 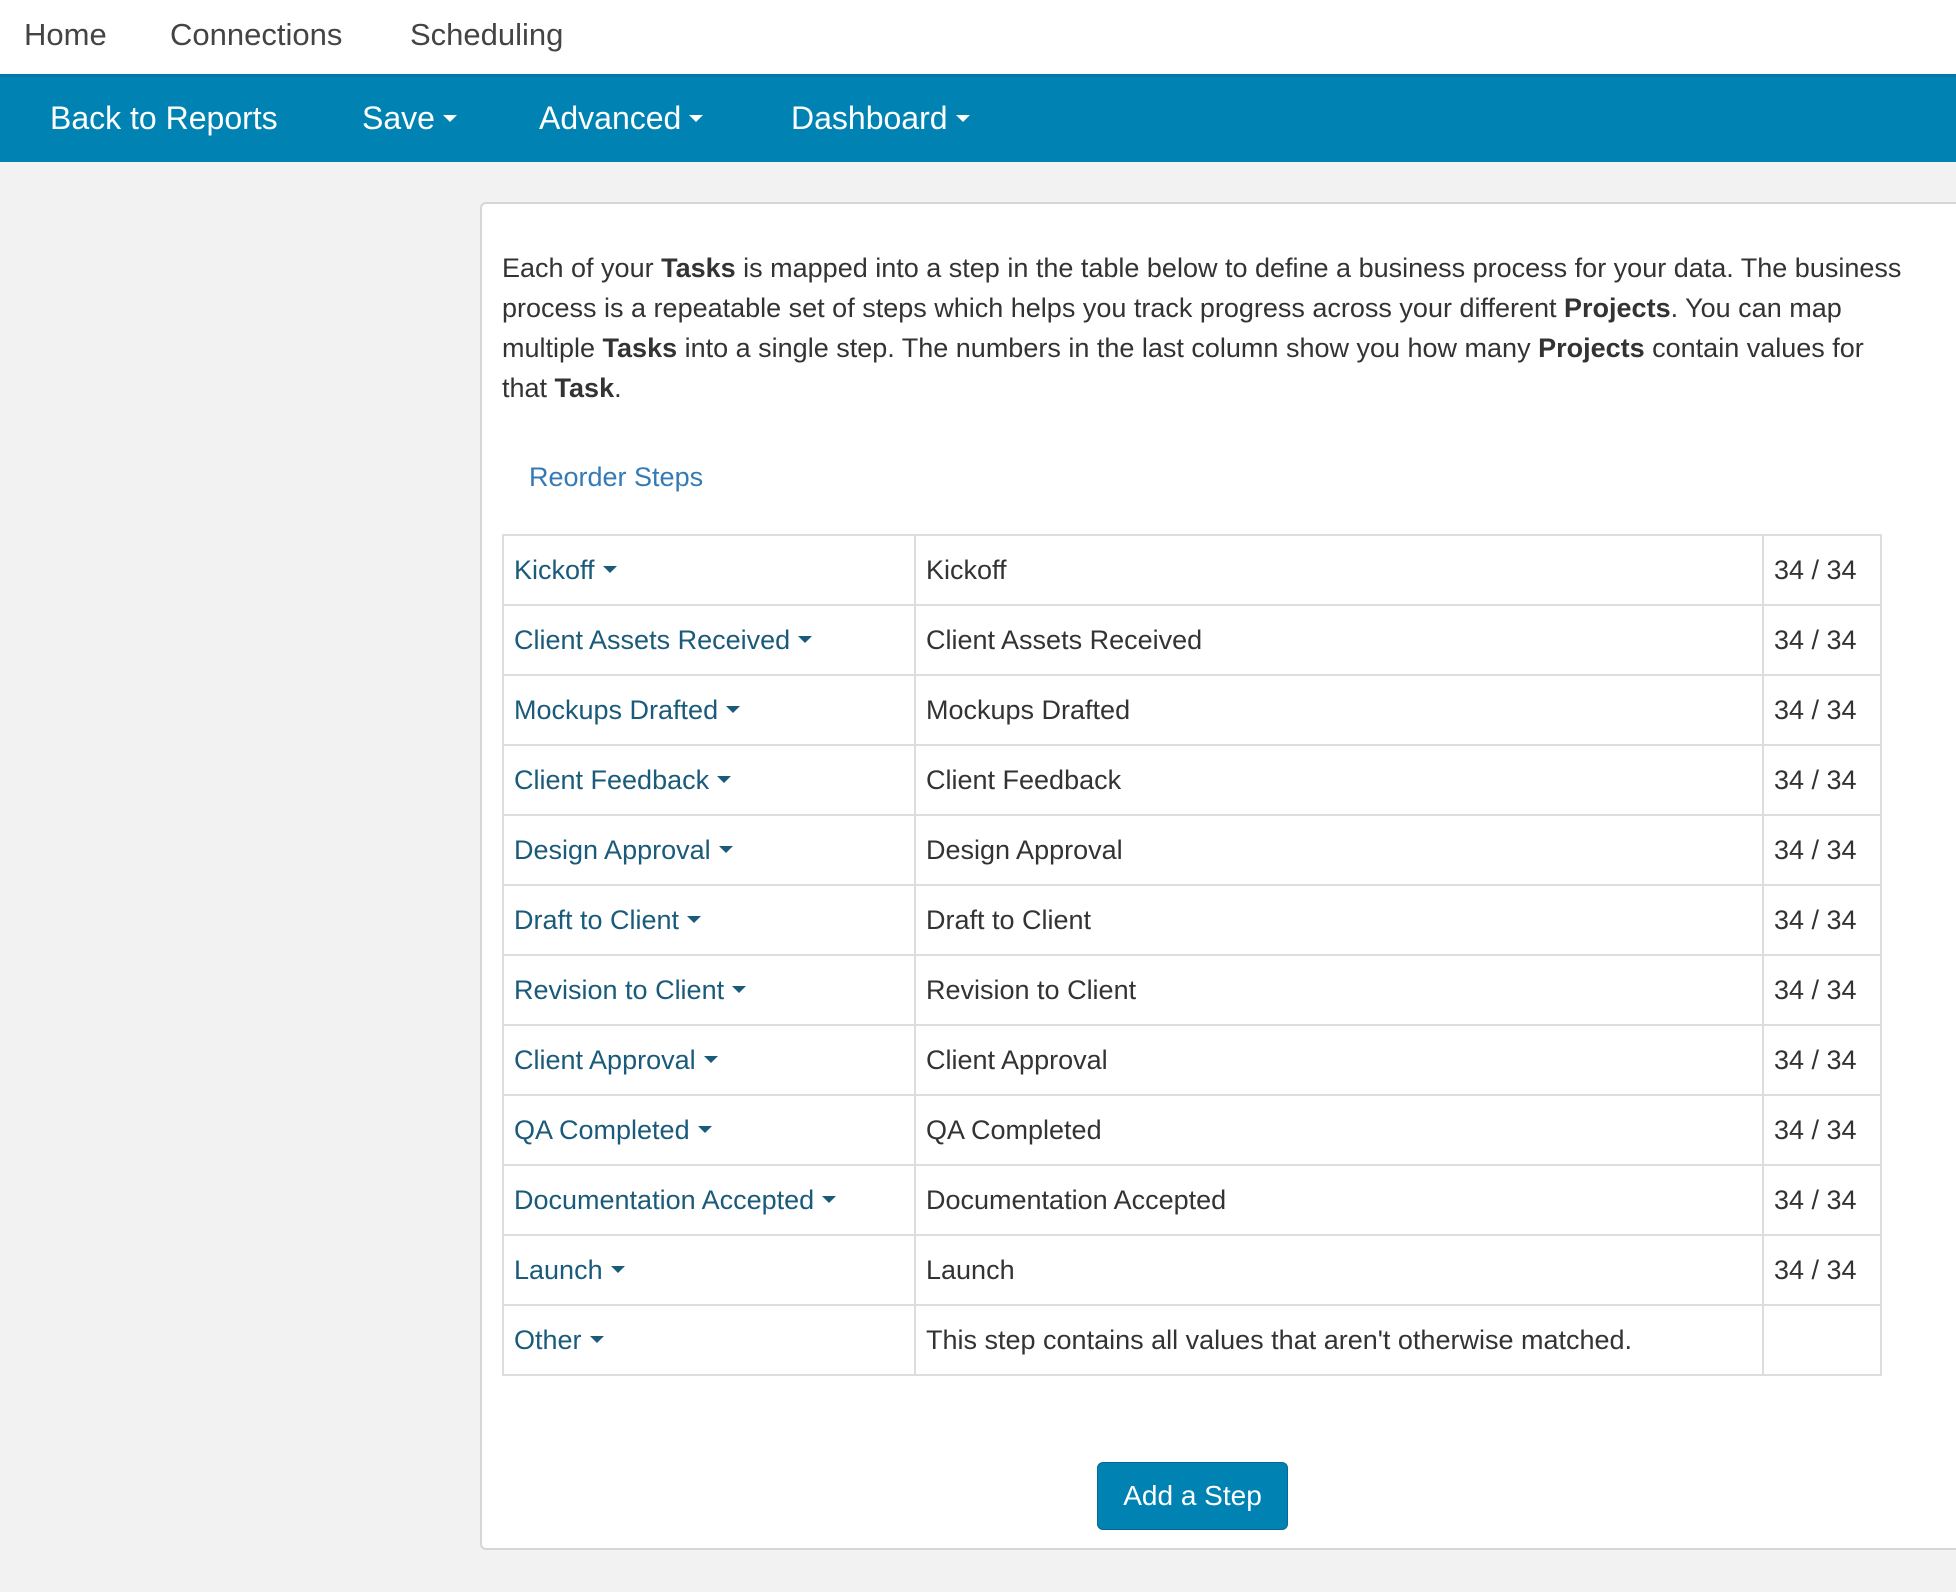 I want to click on task-name: Client Feedback, so click(x=1339, y=780).